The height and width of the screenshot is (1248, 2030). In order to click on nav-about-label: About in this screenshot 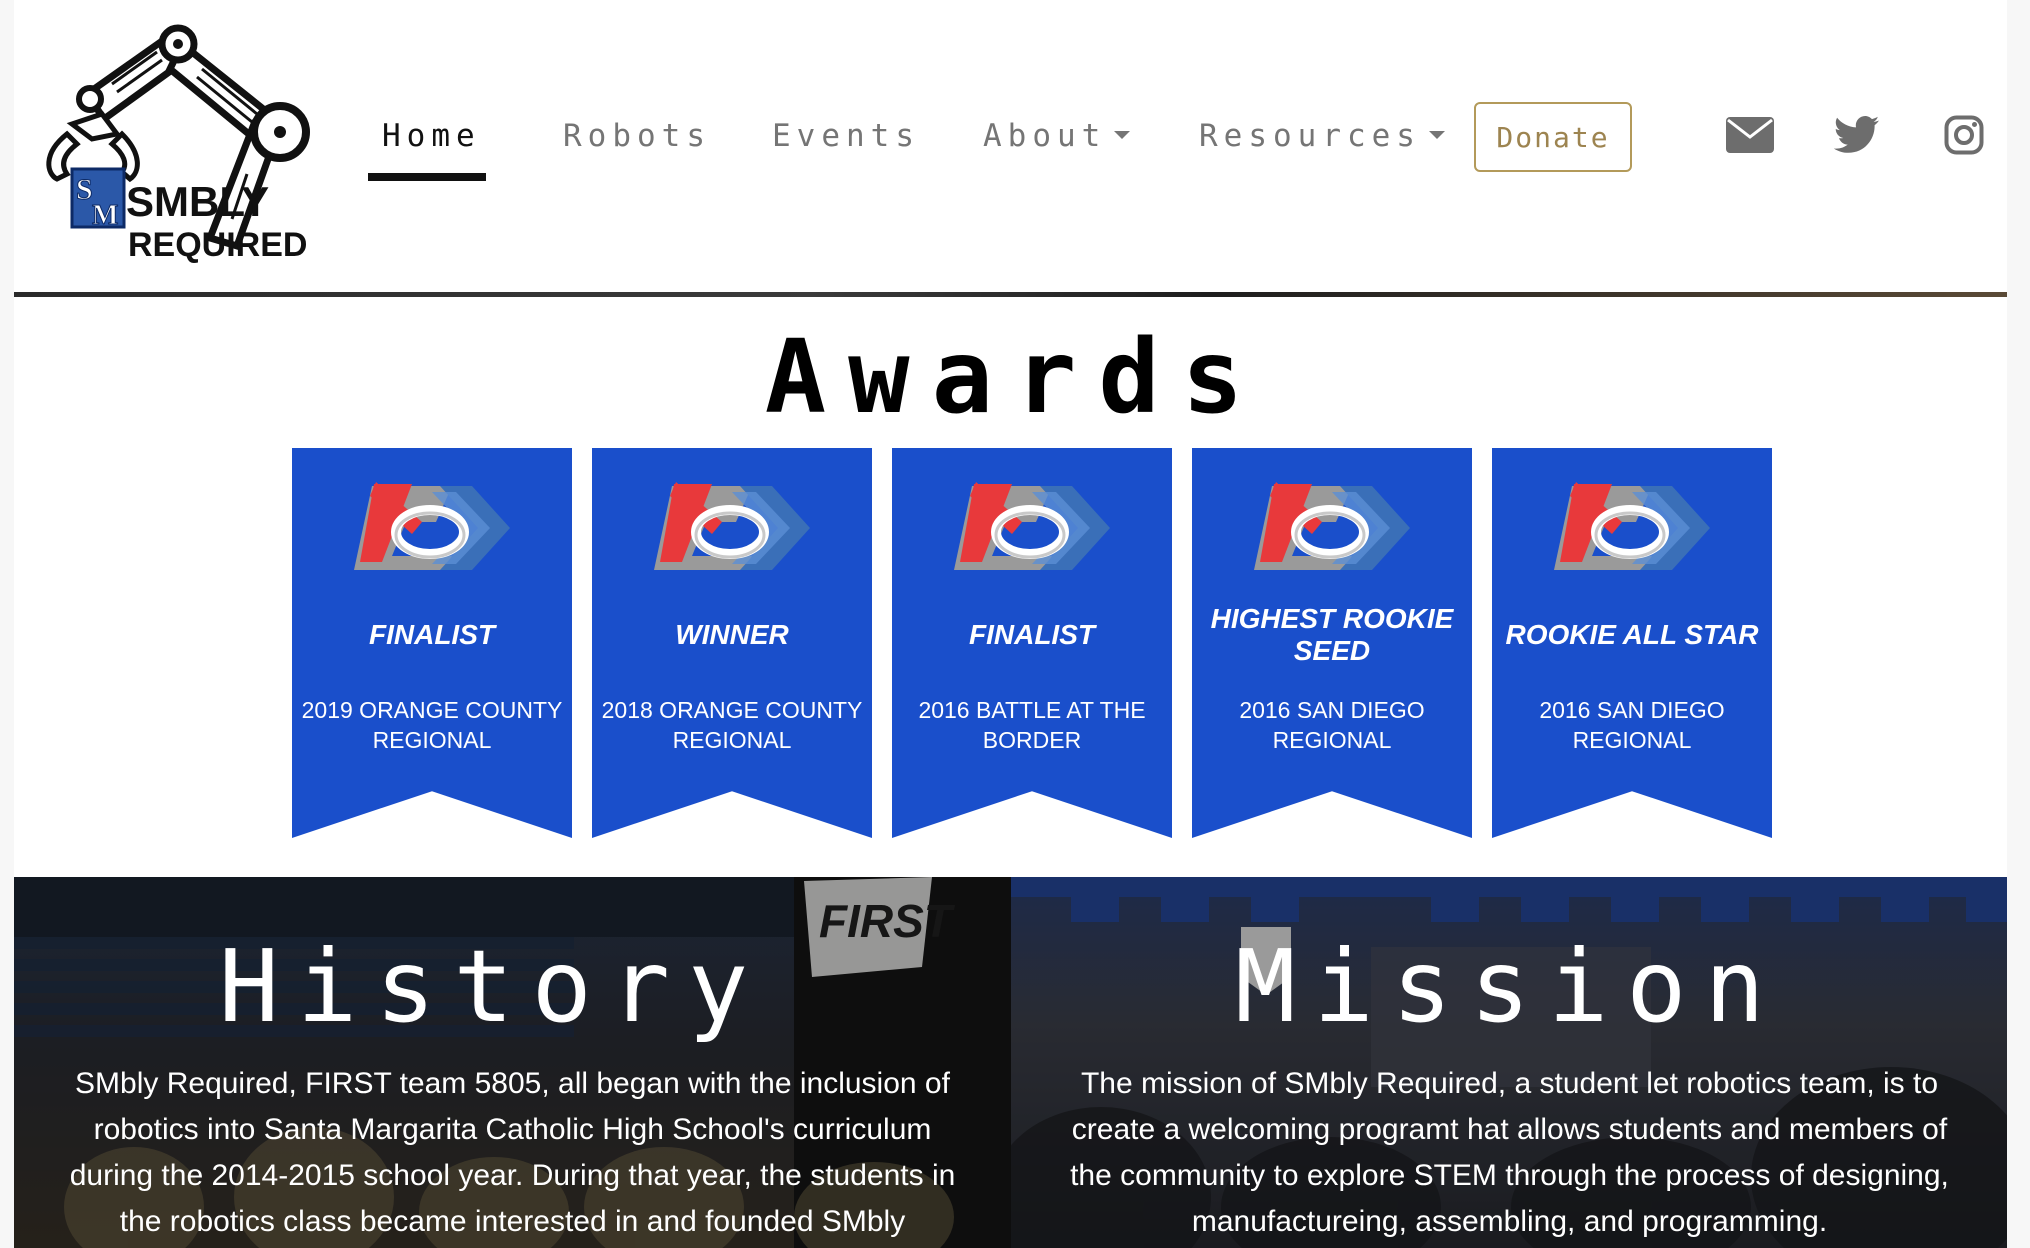, I will do `click(1045, 136)`.